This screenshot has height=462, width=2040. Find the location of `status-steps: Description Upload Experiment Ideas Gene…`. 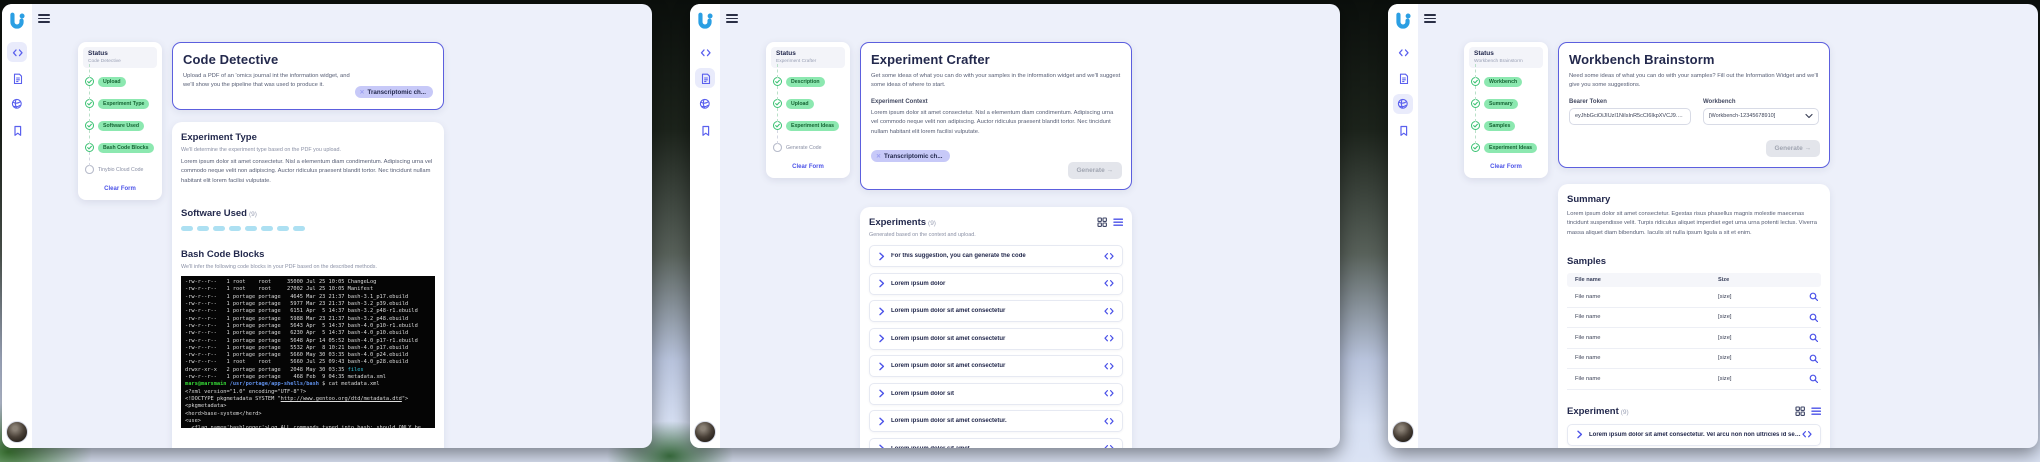

status-steps: Description Upload Experiment Ideas Gene… is located at coordinates (808, 111).